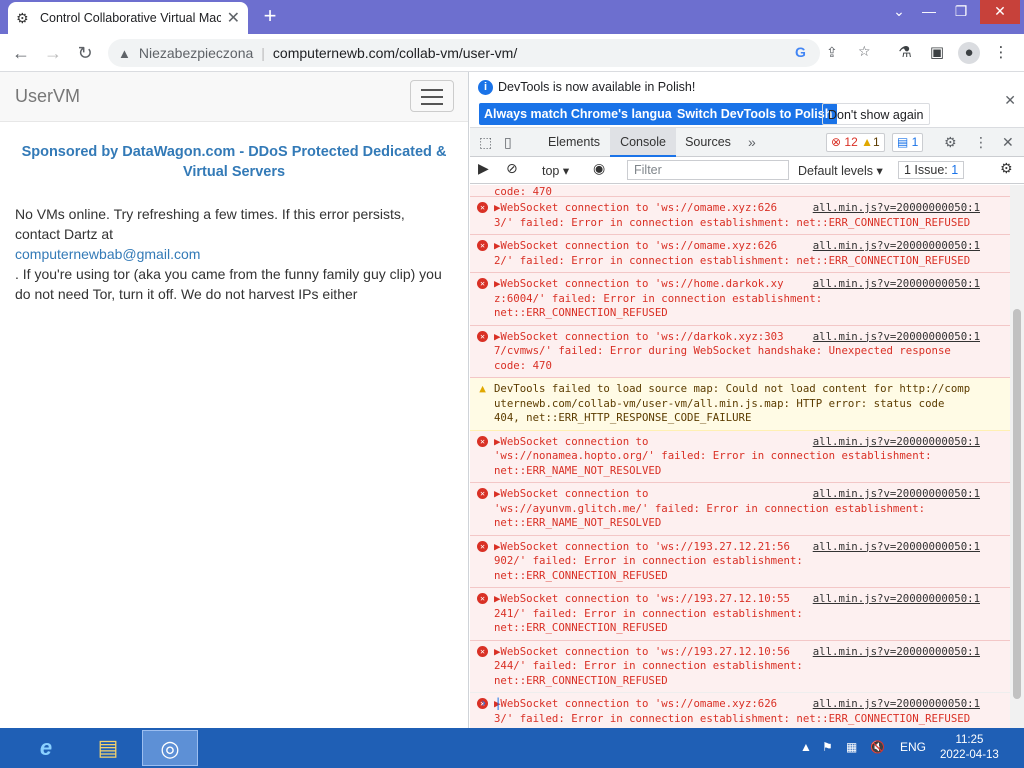  Describe the element at coordinates (508, 142) in the screenshot. I see `device-toolbar-icon: ▯` at that location.